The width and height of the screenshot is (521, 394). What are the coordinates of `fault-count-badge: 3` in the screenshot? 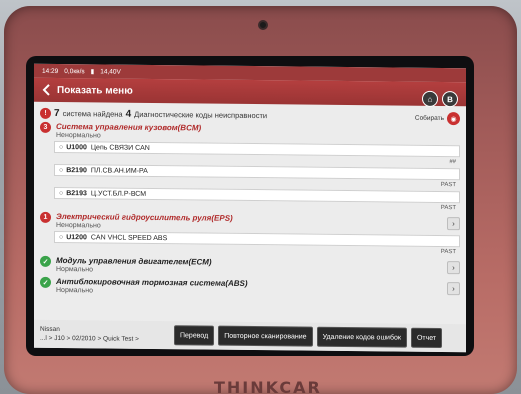 It's located at (45, 127).